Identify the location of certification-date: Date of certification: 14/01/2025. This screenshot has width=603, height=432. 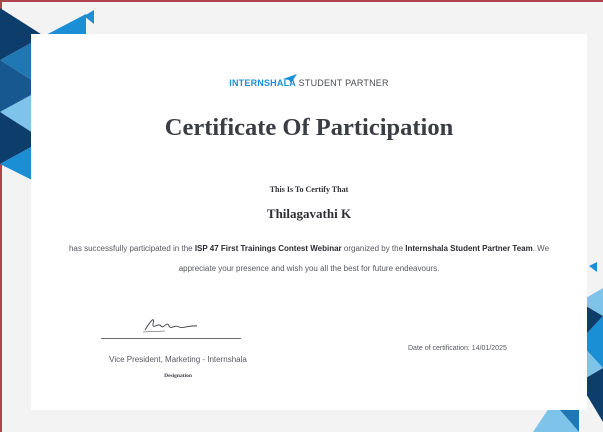
(457, 348).